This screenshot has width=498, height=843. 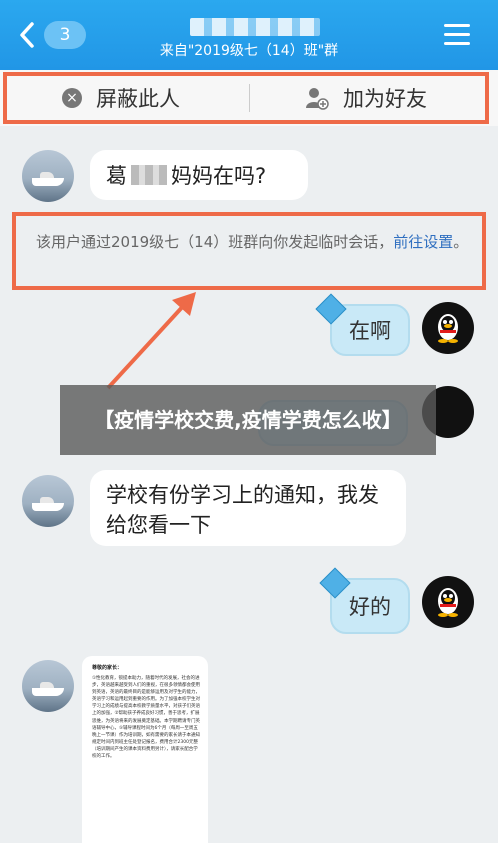 What do you see at coordinates (248, 420) in the screenshot?
I see `article-title-overlay: 【疫情学校交费,疫情学费怎么收】` at bounding box center [248, 420].